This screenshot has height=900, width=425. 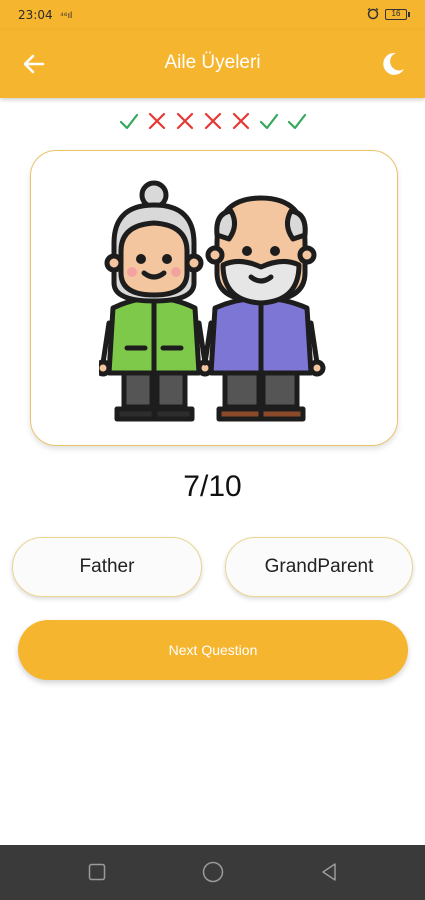 I want to click on answer-button-grandparent: GrandParent, so click(x=319, y=567).